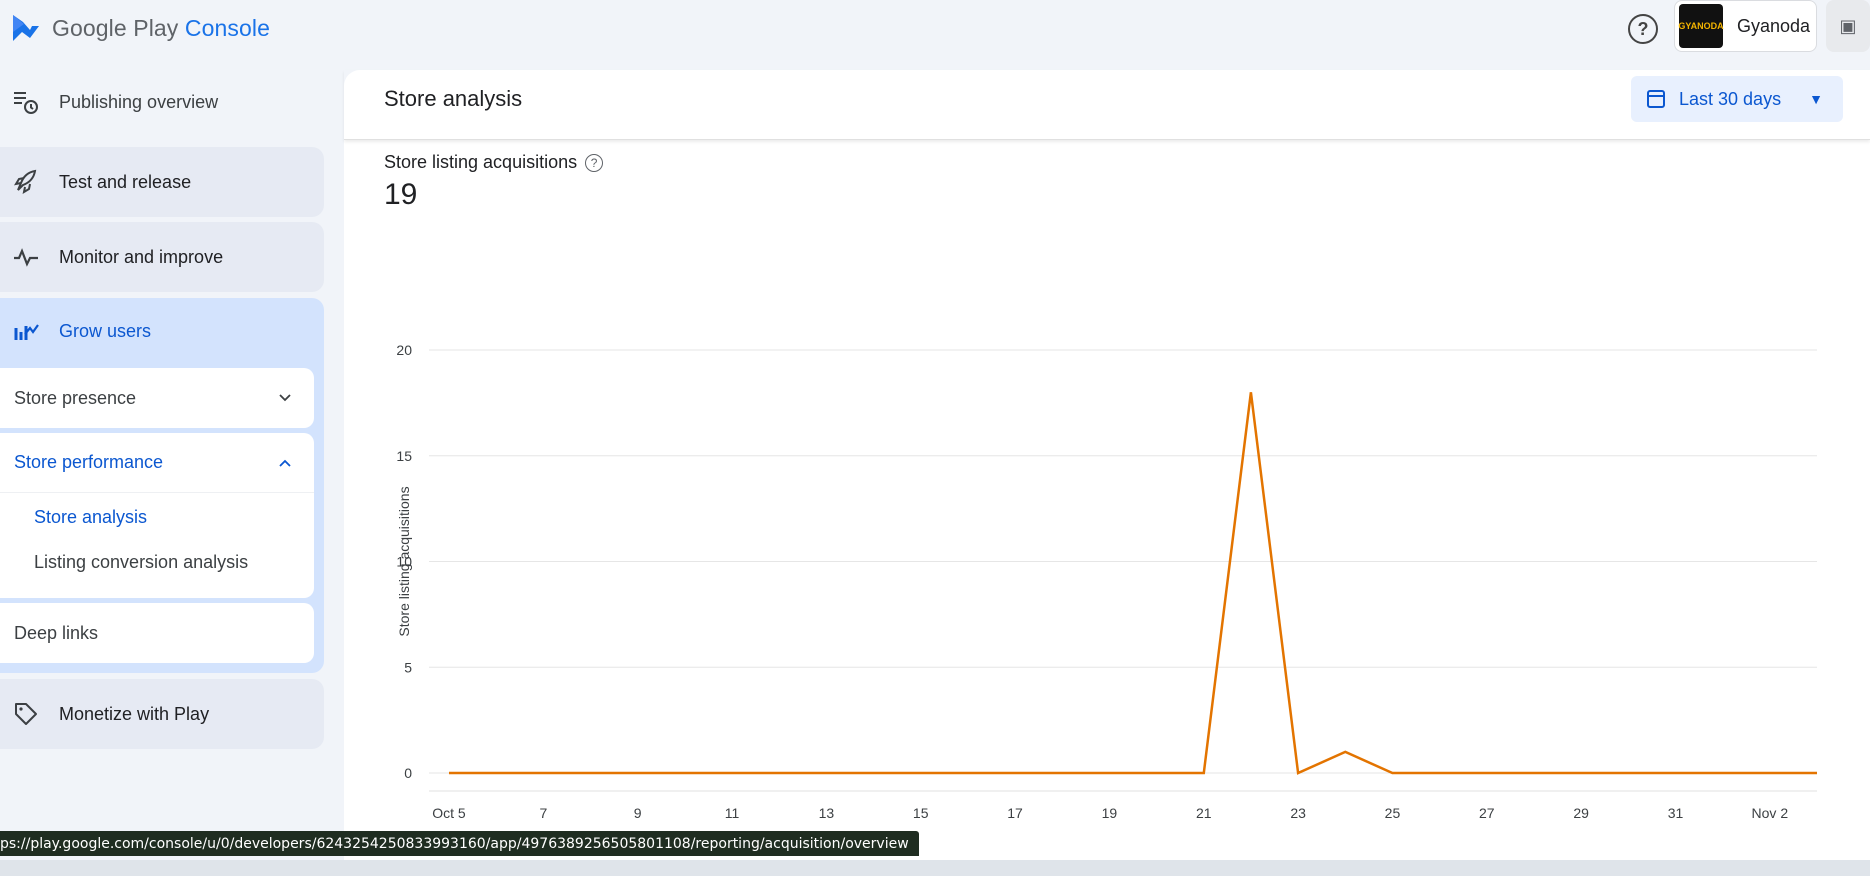 This screenshot has height=876, width=1870. Describe the element at coordinates (481, 162) in the screenshot. I see `metric-label-text: Store listing acquisitions` at that location.